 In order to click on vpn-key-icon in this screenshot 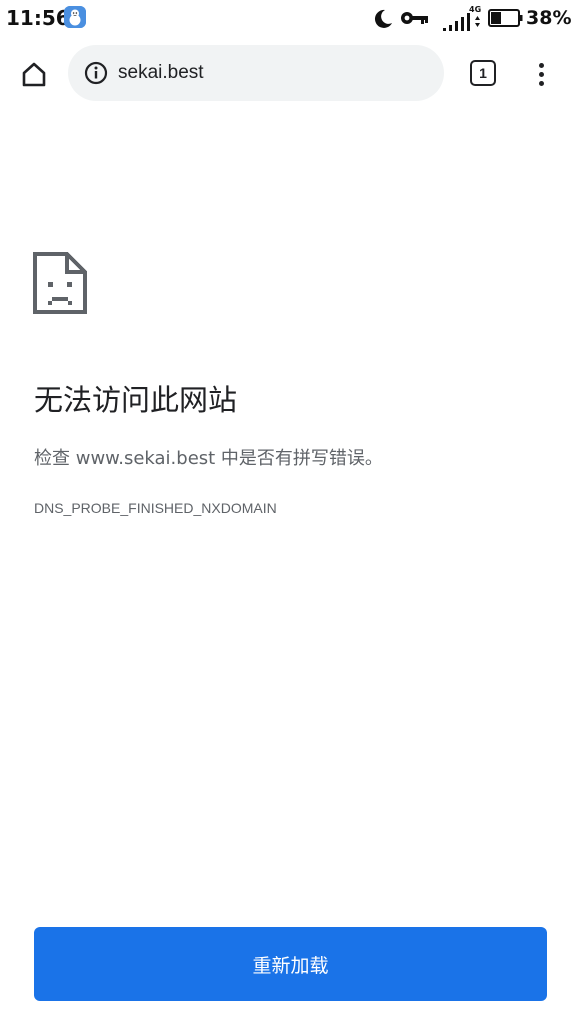, I will do `click(415, 20)`.